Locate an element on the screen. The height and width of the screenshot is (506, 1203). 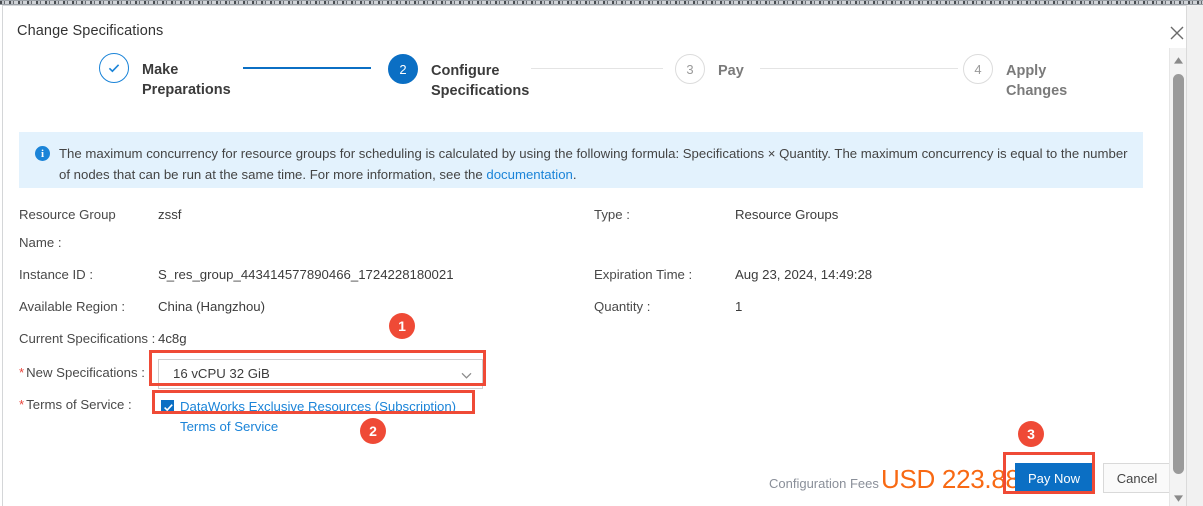
expiration-time-value: Aug 23, 2024, 14:49:28 is located at coordinates (804, 274).